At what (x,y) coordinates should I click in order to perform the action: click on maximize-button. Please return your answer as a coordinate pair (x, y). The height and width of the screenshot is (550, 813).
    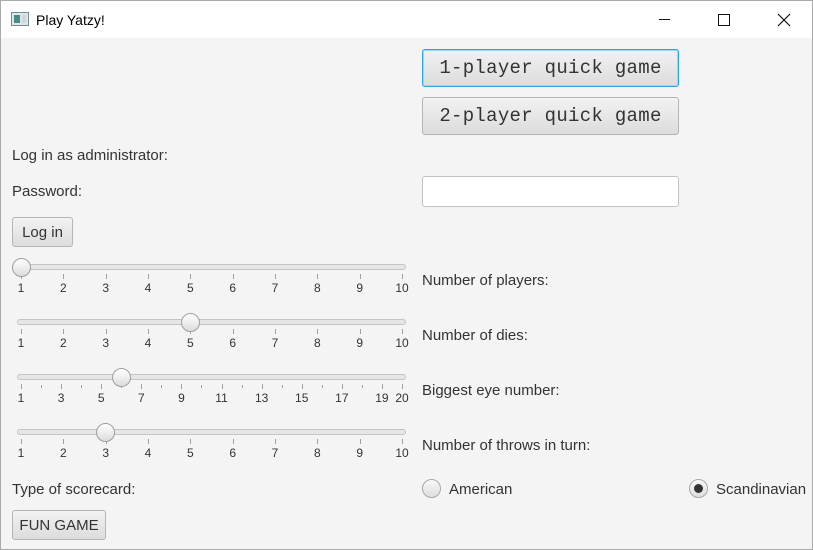
    Looking at the image, I should click on (724, 19).